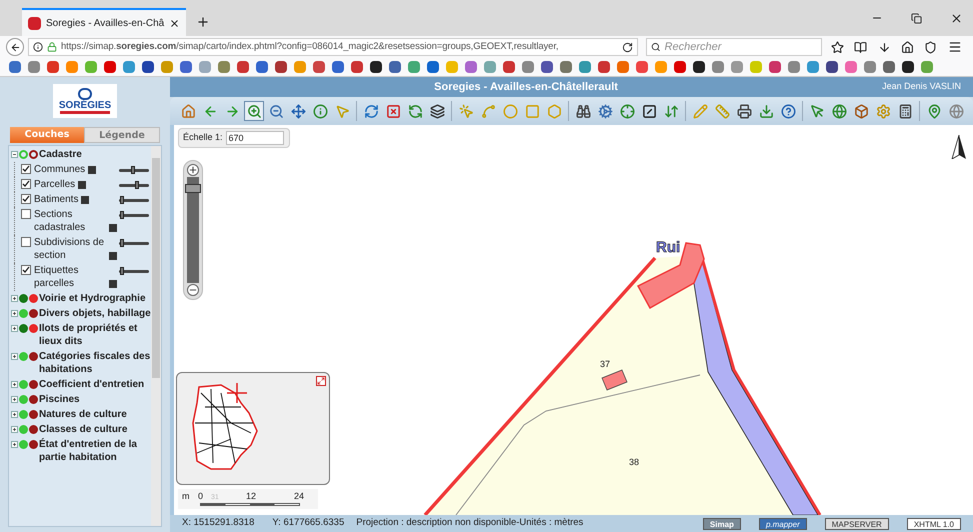 Image resolution: width=973 pixels, height=532 pixels. What do you see at coordinates (907, 47) in the screenshot?
I see `home-icon` at bounding box center [907, 47].